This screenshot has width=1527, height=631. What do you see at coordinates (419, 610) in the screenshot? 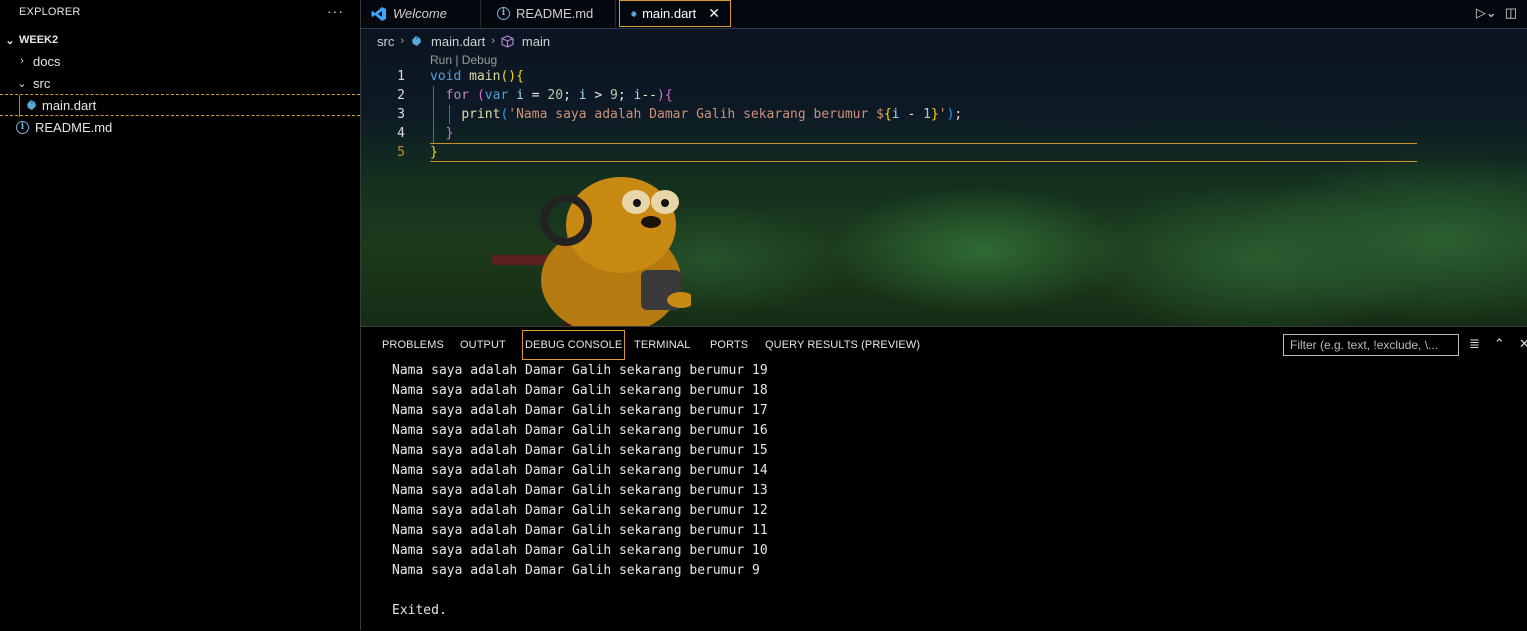
I see `console-line: Exited.` at bounding box center [419, 610].